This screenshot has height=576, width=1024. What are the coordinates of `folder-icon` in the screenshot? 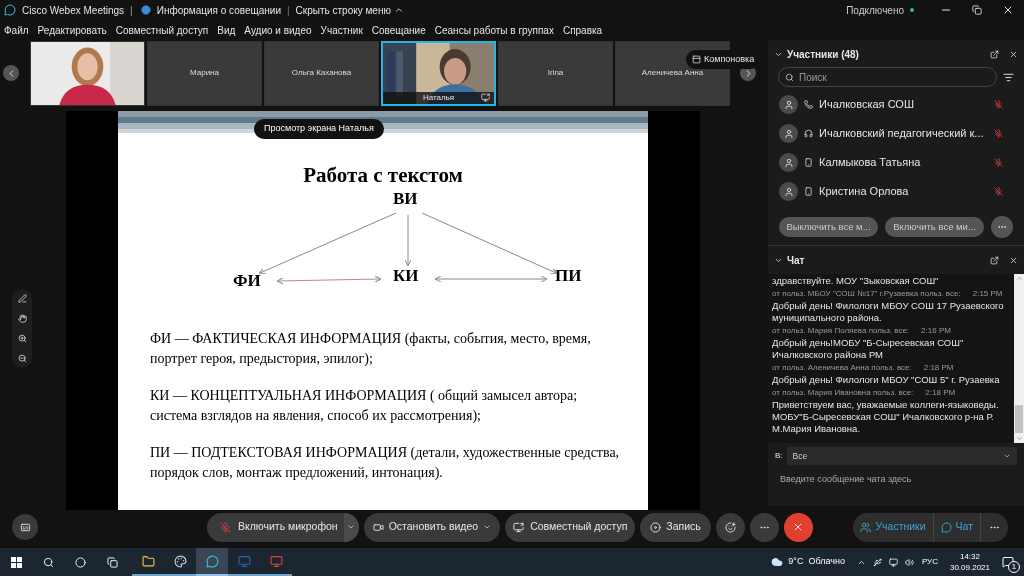 It's located at (148, 561).